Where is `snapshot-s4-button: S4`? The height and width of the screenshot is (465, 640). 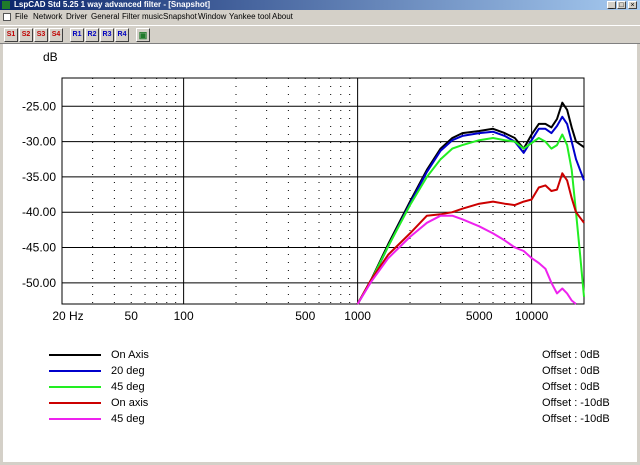
snapshot-s4-button: S4 is located at coordinates (56, 35).